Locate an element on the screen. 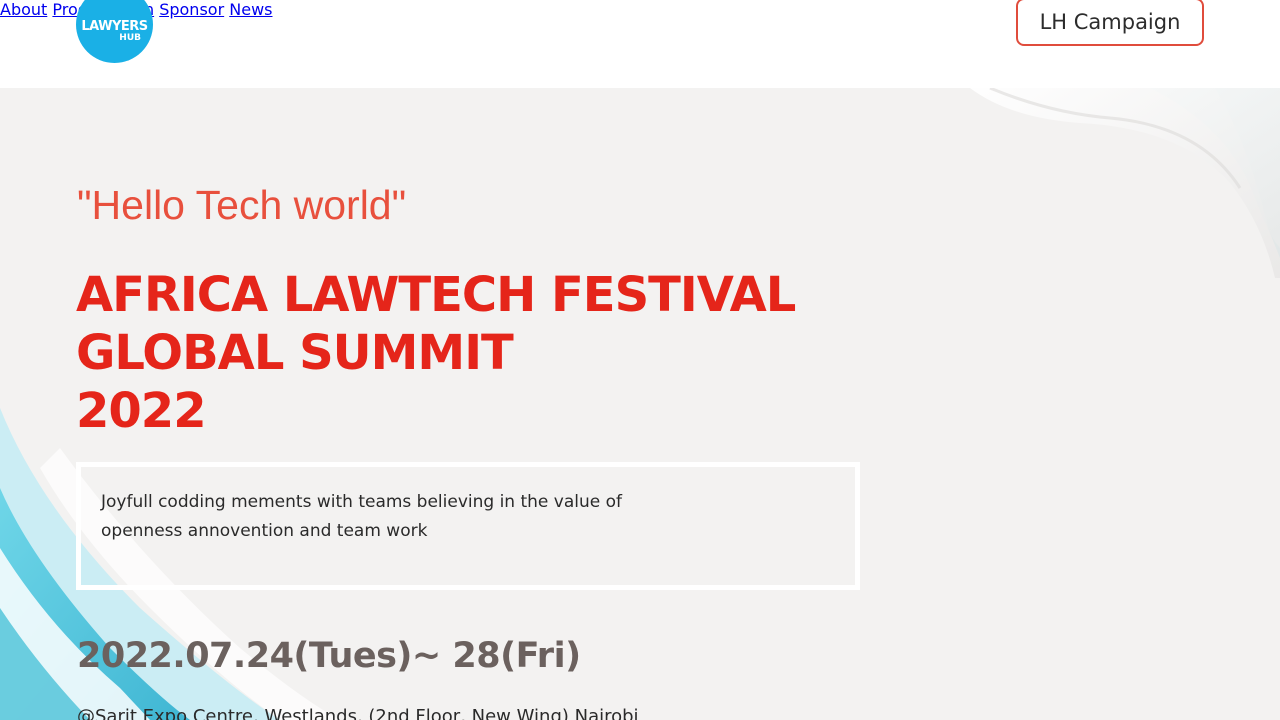 The width and height of the screenshot is (1280, 720). nav-link-about: About is located at coordinates (23, 9).